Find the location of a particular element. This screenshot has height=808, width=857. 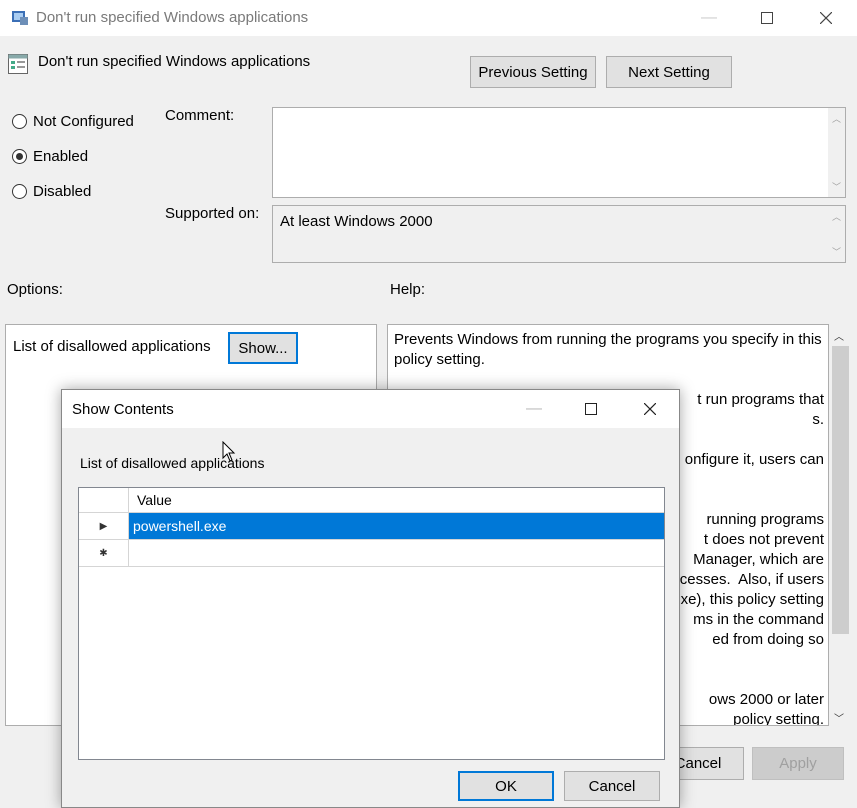

radio-not-configured: Not Configured is located at coordinates (73, 121).